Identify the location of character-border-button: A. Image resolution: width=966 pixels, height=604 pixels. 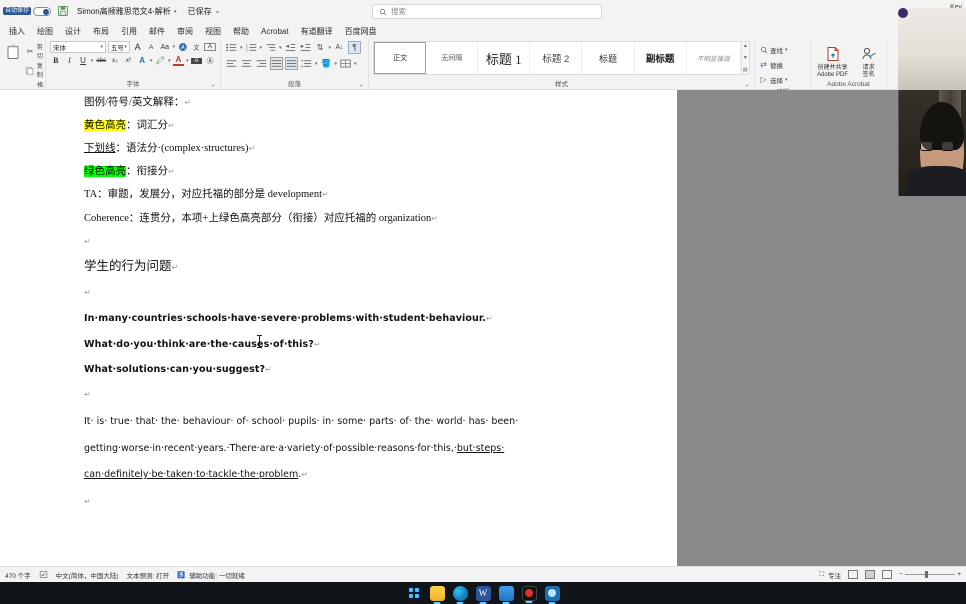
(210, 47).